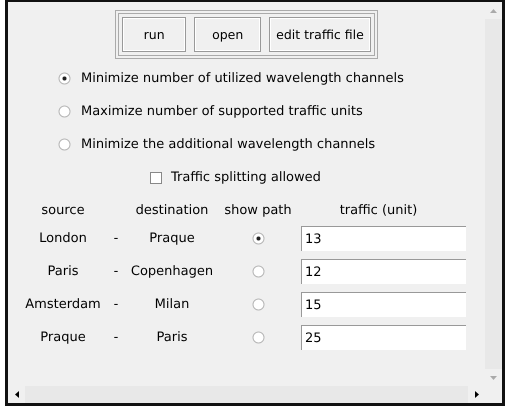 This screenshot has width=514, height=417. What do you see at coordinates (172, 210) in the screenshot?
I see `column-header: destination` at bounding box center [172, 210].